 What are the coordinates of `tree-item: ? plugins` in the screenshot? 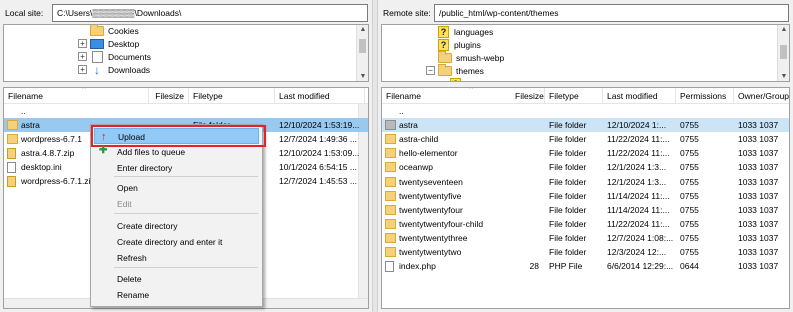 It's located at (453, 44).